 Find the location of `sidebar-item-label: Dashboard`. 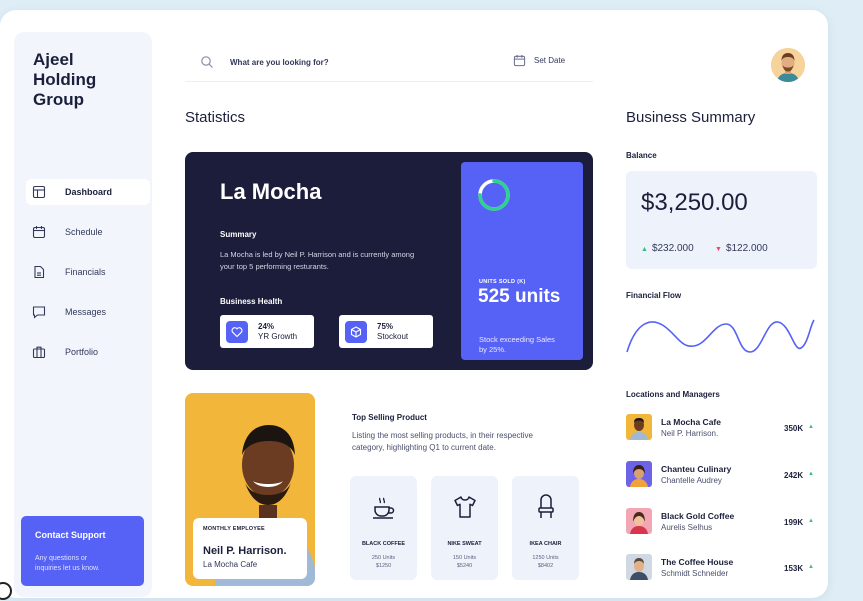

sidebar-item-label: Dashboard is located at coordinates (89, 192).